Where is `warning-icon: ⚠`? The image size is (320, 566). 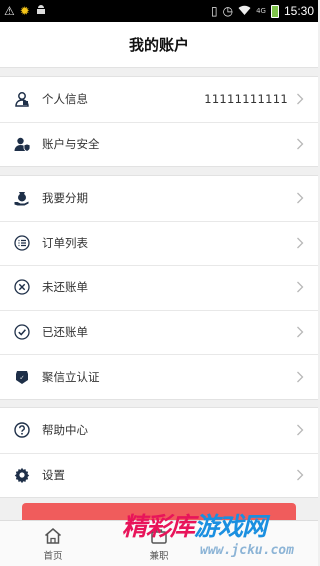
warning-icon: ⚠ is located at coordinates (9, 11).